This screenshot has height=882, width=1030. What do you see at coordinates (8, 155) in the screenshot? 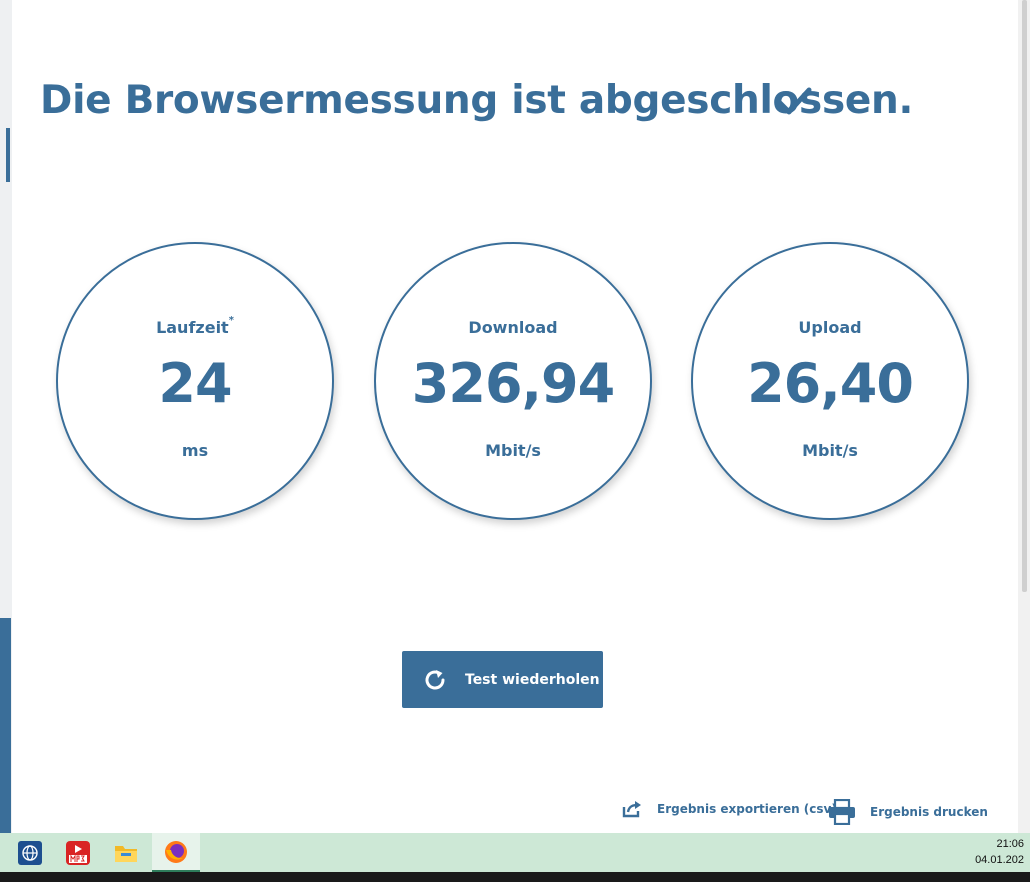
I see `sidebar-accent-top` at bounding box center [8, 155].